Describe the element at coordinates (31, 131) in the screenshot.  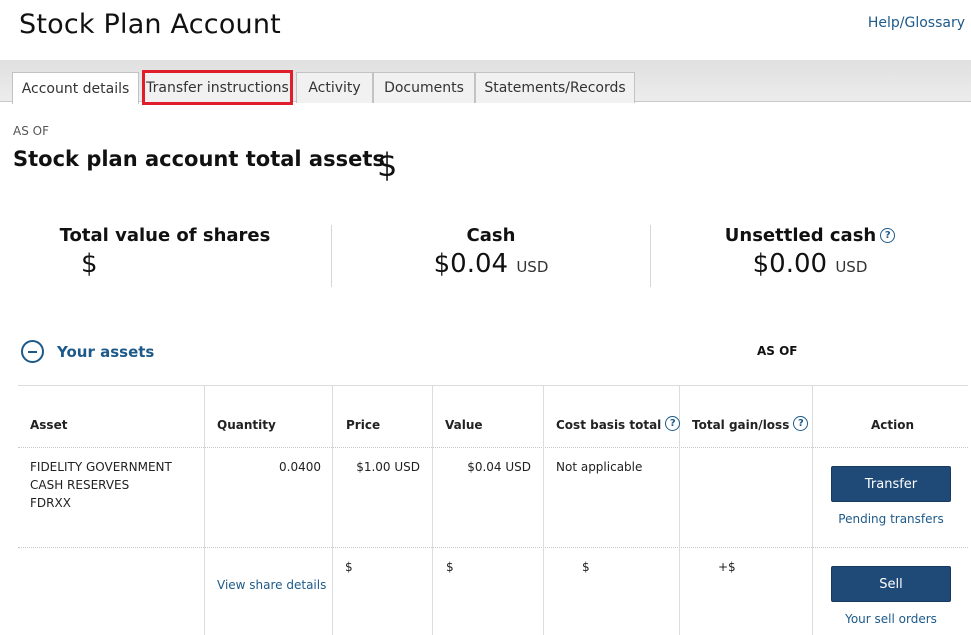
I see `as-of-label: AS OF` at that location.